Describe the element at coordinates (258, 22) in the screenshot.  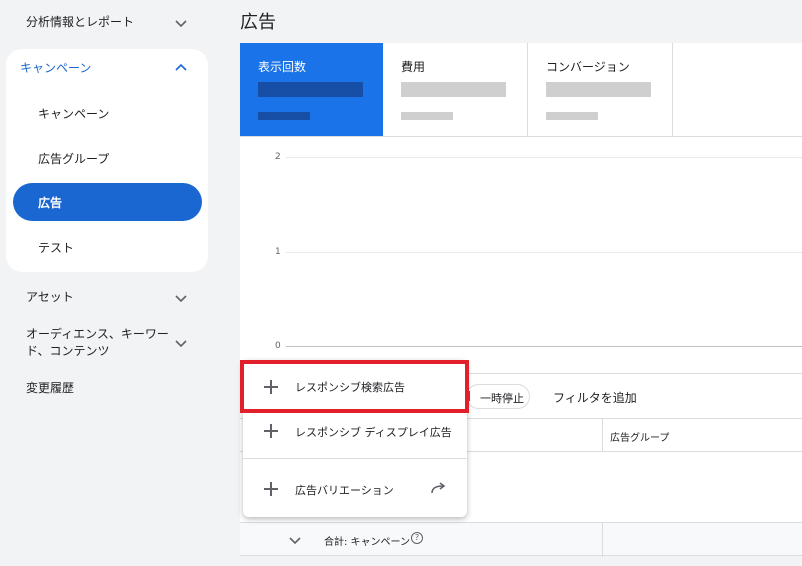
I see `page-title: 広告` at that location.